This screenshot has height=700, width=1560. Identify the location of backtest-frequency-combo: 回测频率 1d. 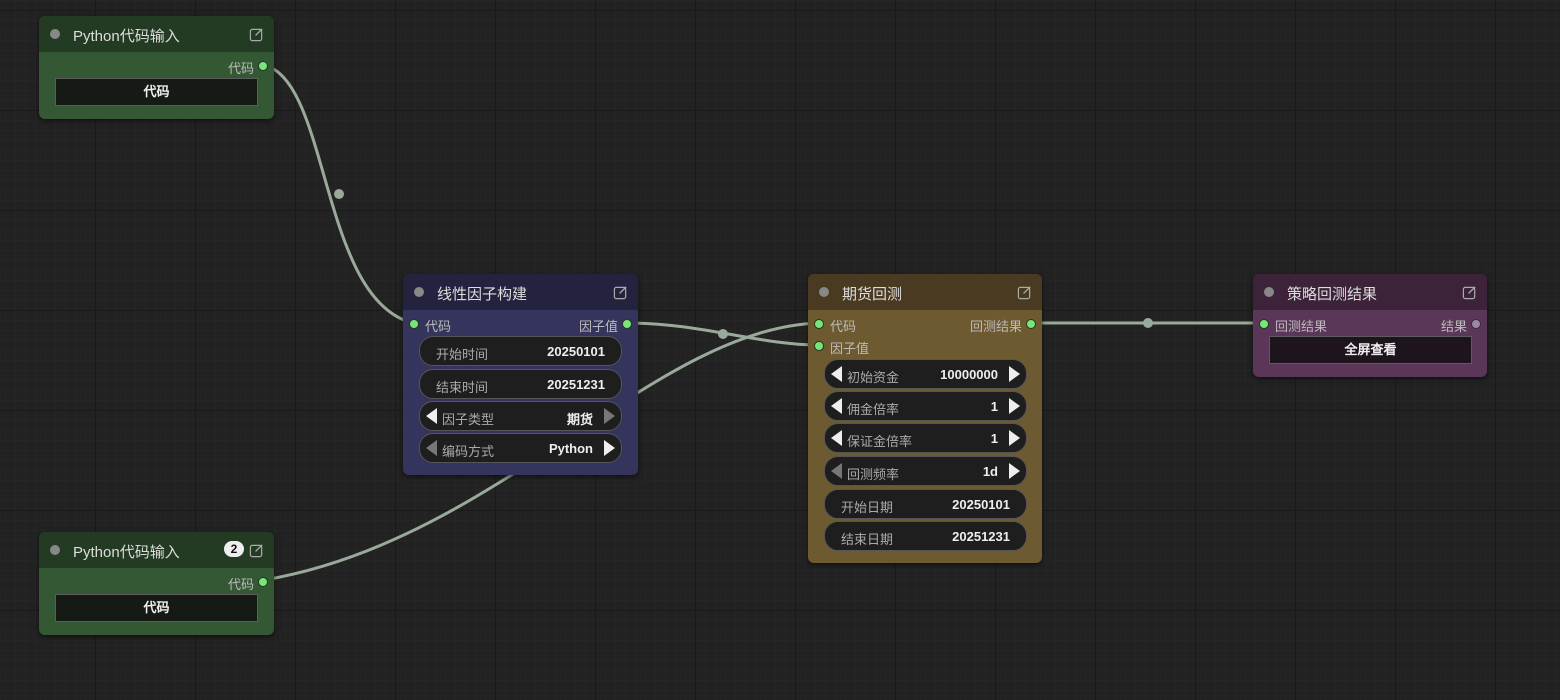
(925, 471).